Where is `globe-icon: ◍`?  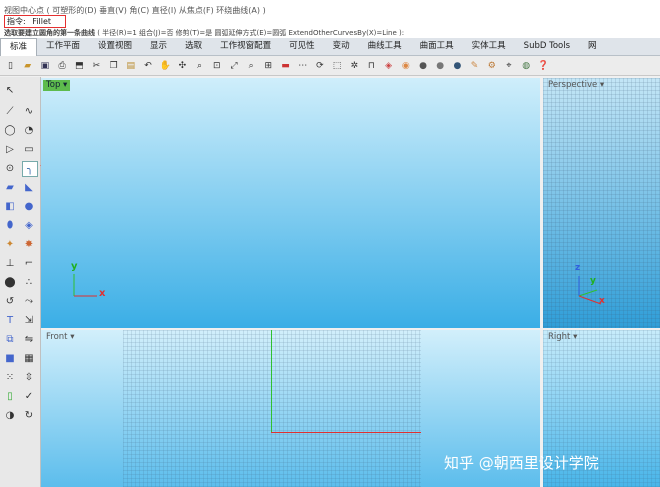 globe-icon: ◍ is located at coordinates (526, 65).